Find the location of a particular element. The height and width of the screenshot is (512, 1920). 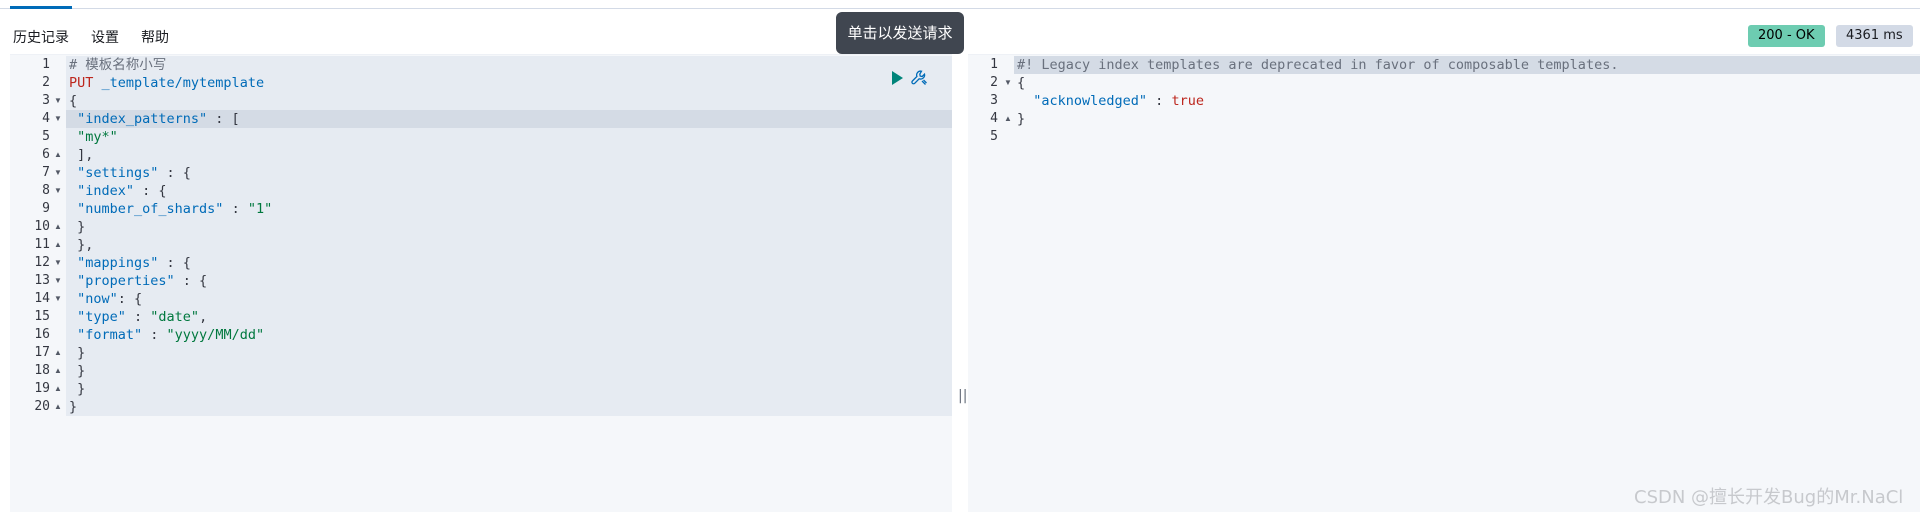

request-code-line: { is located at coordinates (73, 101).